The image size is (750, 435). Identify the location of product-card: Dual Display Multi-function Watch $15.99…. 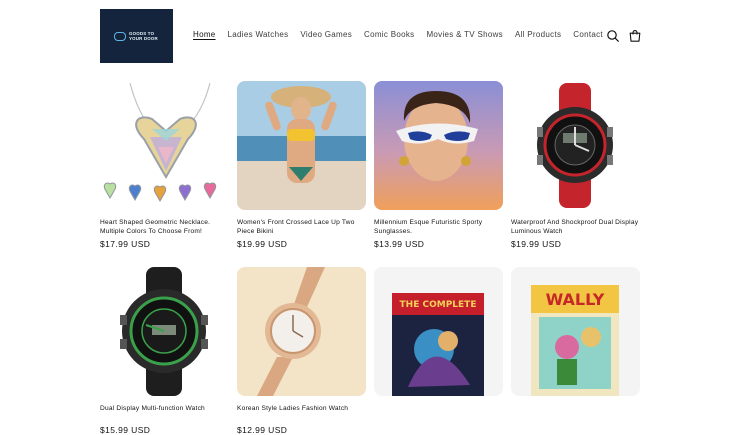
(164, 351).